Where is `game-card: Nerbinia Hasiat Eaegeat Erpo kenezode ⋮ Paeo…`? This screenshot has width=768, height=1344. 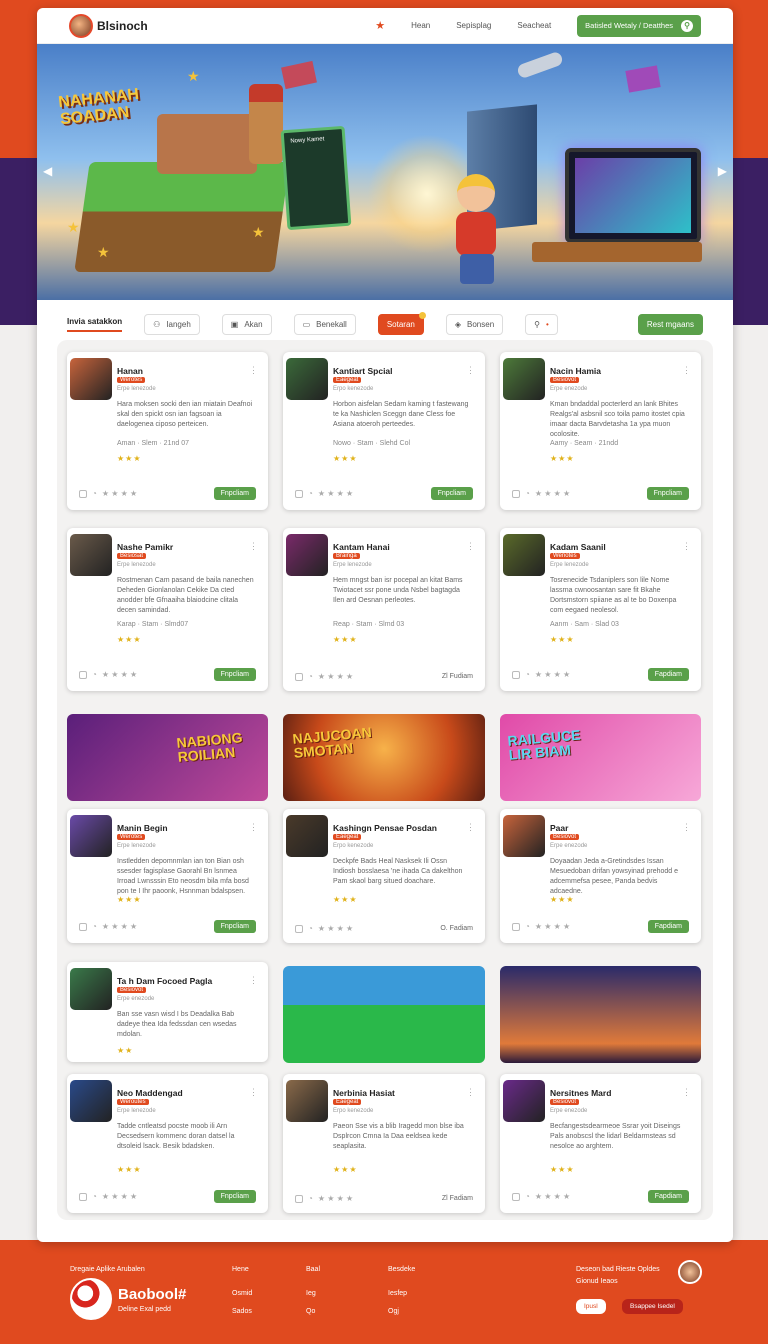 game-card: Nerbinia Hasiat Eaegeat Erpo kenezode ⋮ Paeo… is located at coordinates (384, 1143).